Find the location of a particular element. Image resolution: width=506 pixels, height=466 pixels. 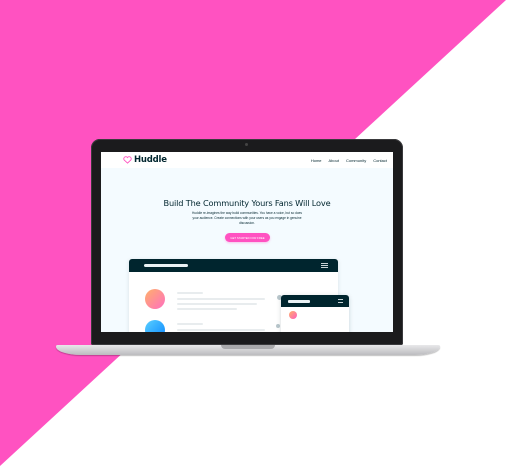

get-started-button: GET STARTED FOR FREE is located at coordinates (247, 237).